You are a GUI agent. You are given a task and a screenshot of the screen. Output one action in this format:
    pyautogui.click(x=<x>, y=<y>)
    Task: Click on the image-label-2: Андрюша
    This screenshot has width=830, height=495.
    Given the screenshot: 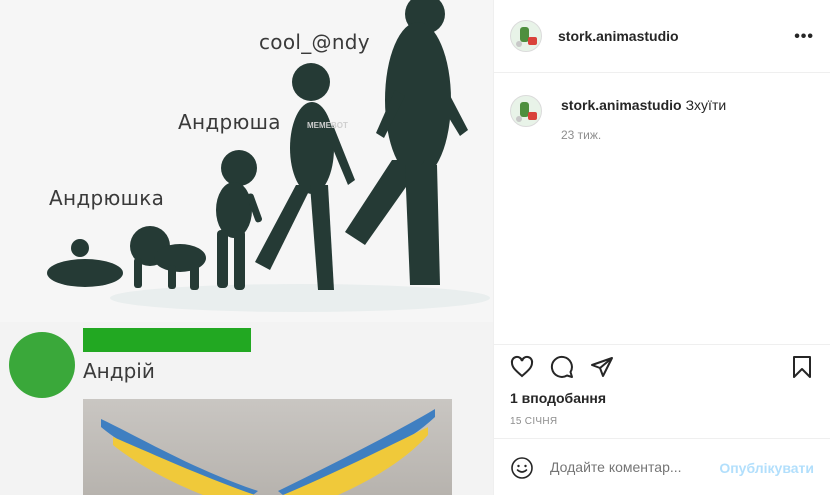 What is the action you would take?
    pyautogui.click(x=229, y=122)
    